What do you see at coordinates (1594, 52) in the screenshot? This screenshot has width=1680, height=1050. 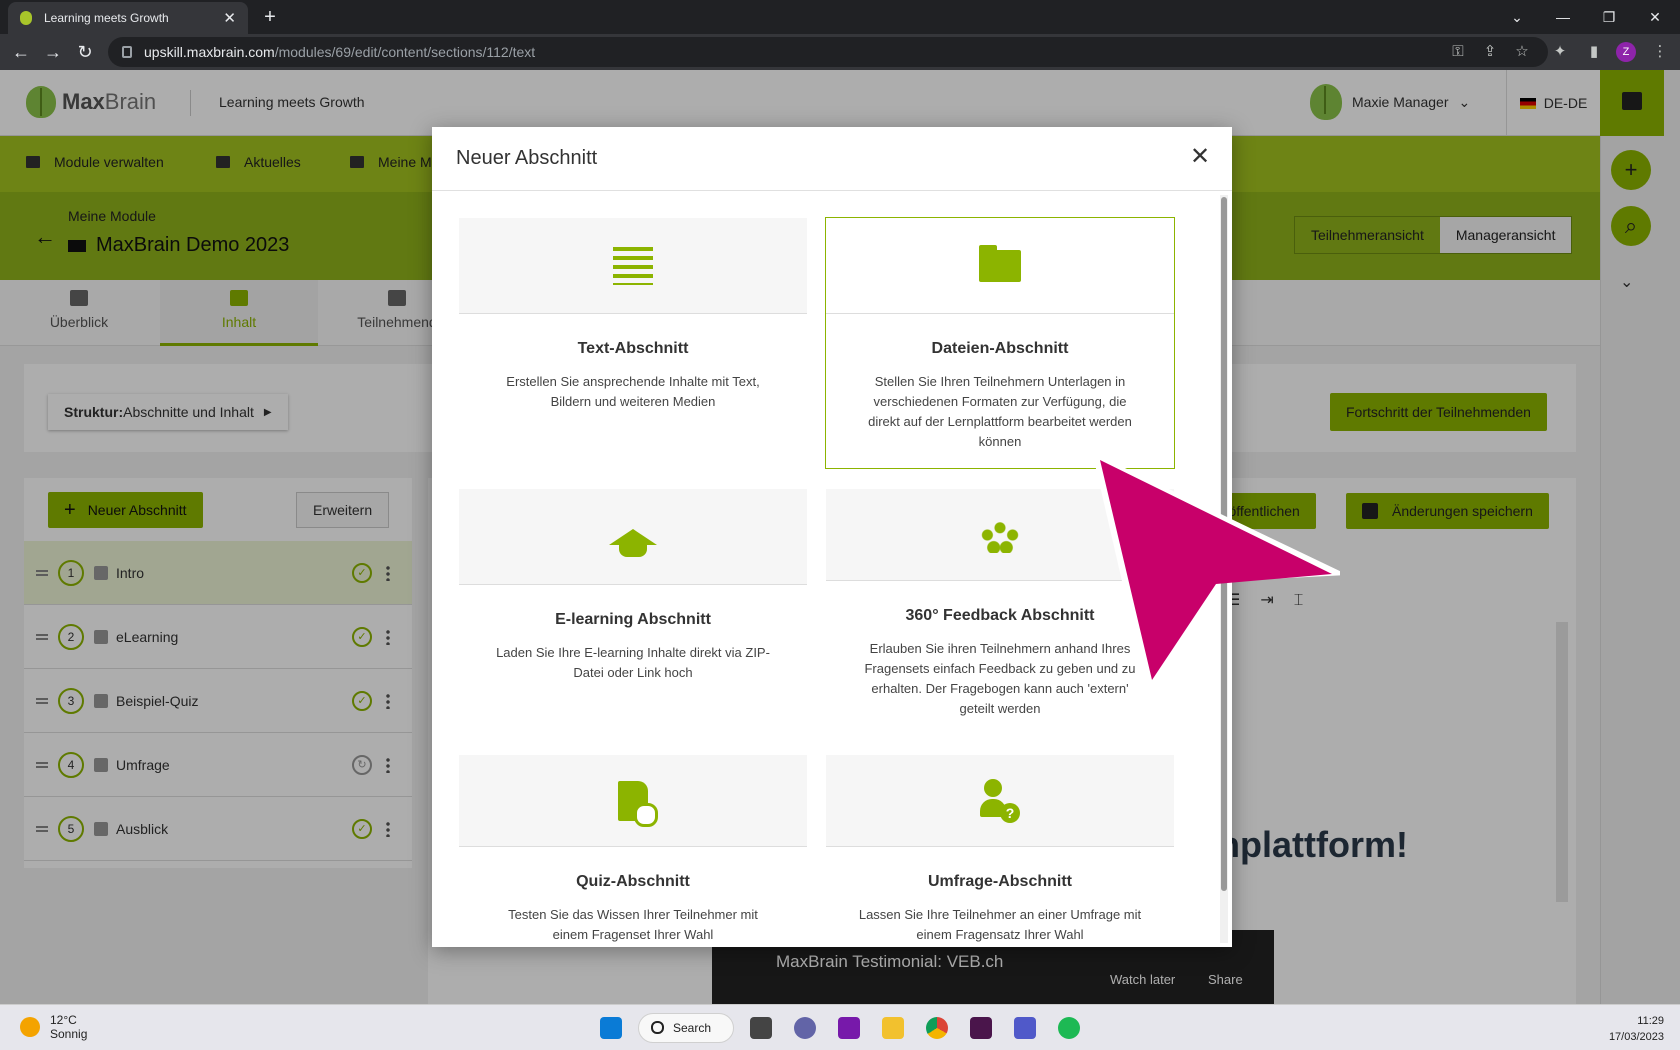 I see `side-panel-icon: ▮` at bounding box center [1594, 52].